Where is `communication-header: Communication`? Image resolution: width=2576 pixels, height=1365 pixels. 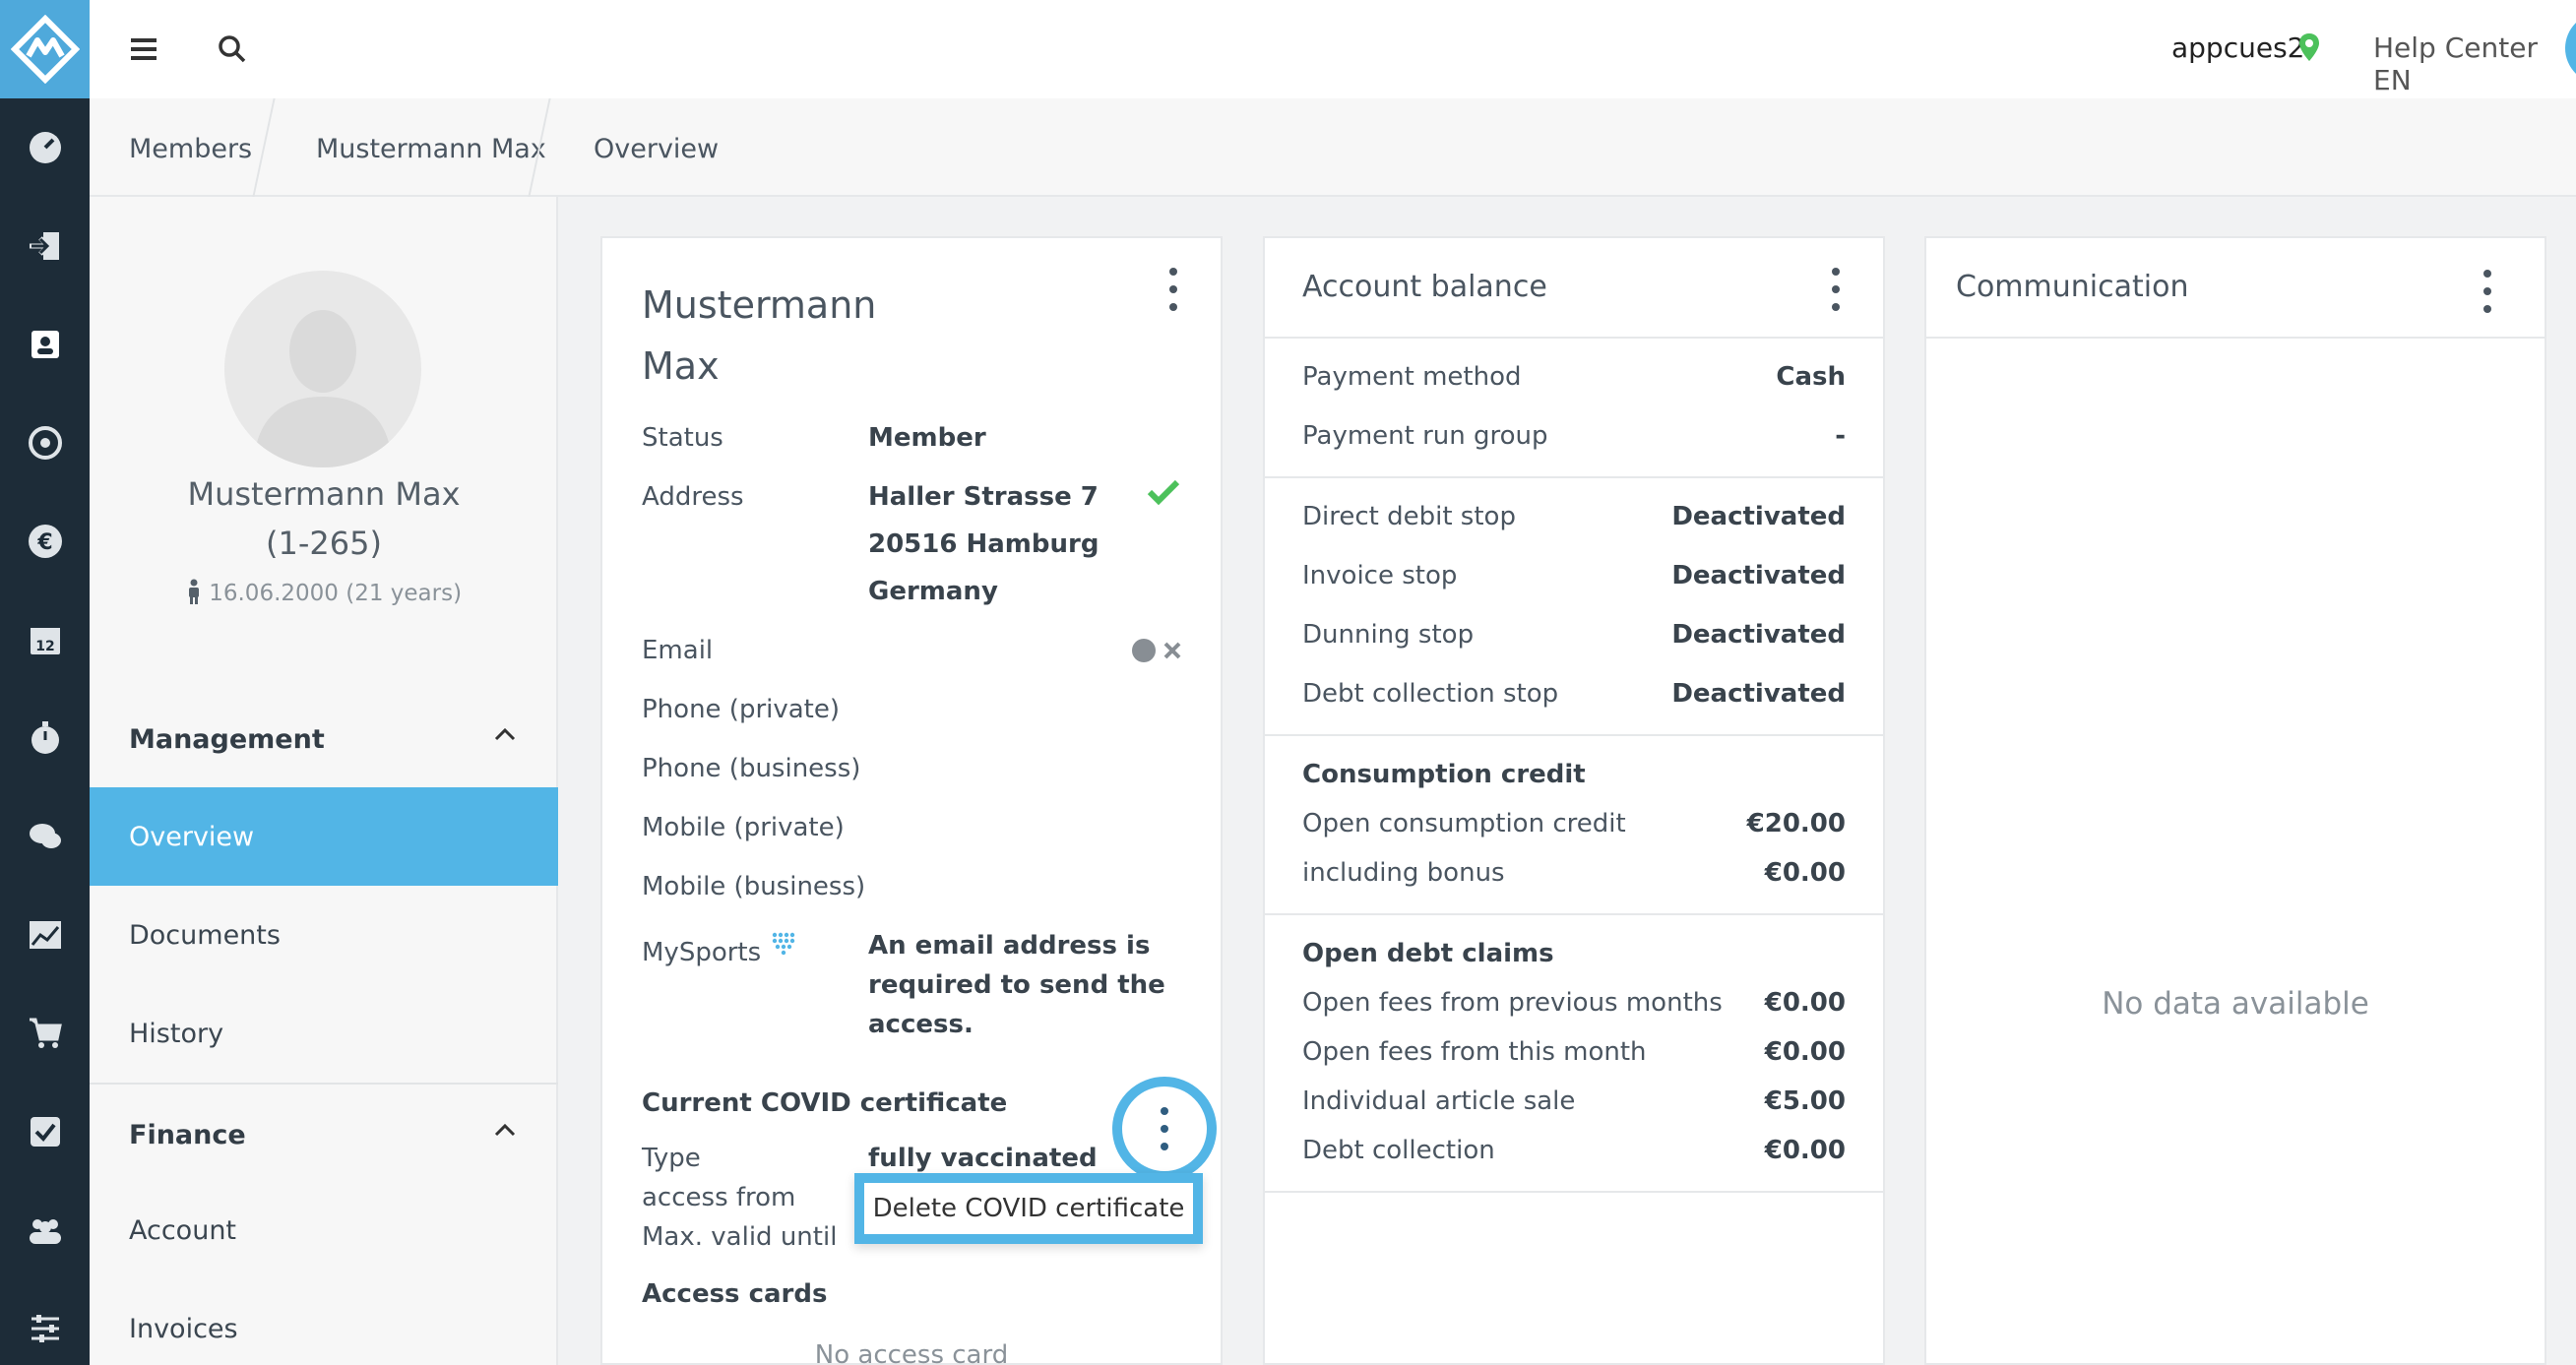
communication-header: Communication is located at coordinates (2235, 287).